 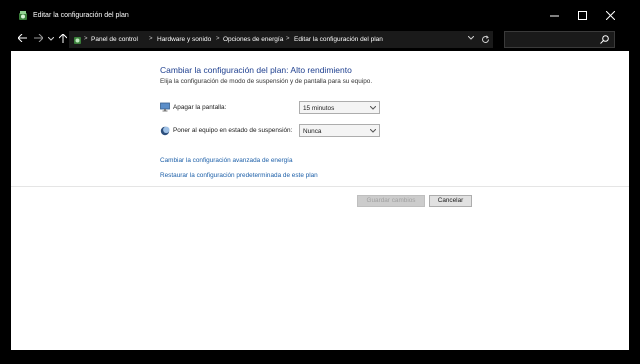 I want to click on breadcrumb-editar-configuracion: Editar la configuración del plan, so click(x=338, y=39).